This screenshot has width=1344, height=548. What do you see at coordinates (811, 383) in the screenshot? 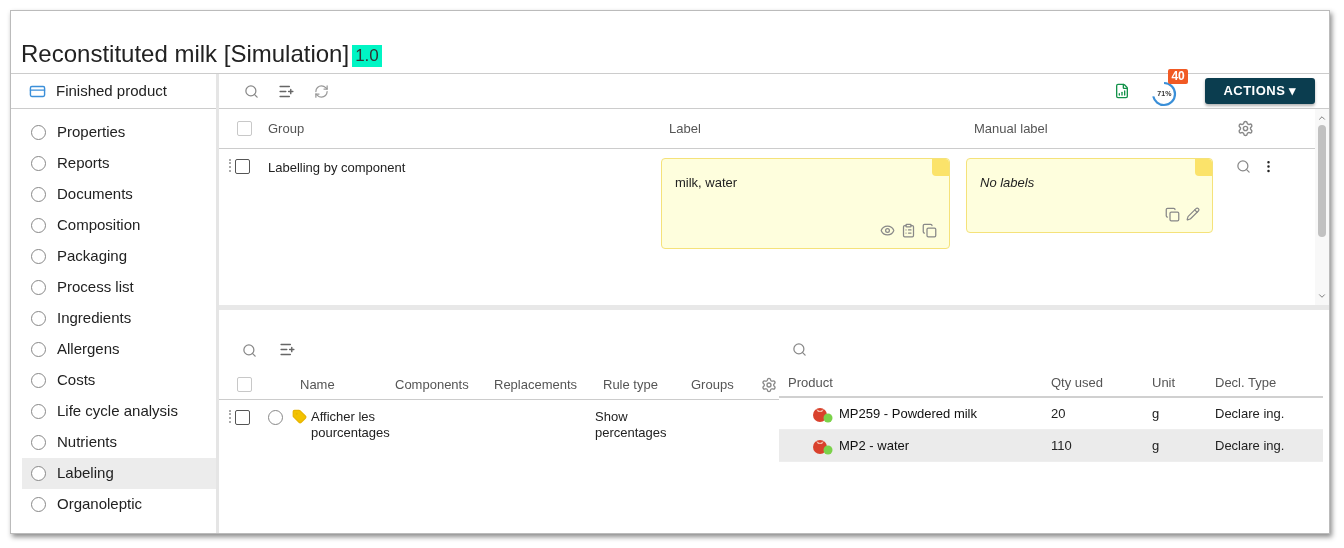
I see `column-header: Product` at bounding box center [811, 383].